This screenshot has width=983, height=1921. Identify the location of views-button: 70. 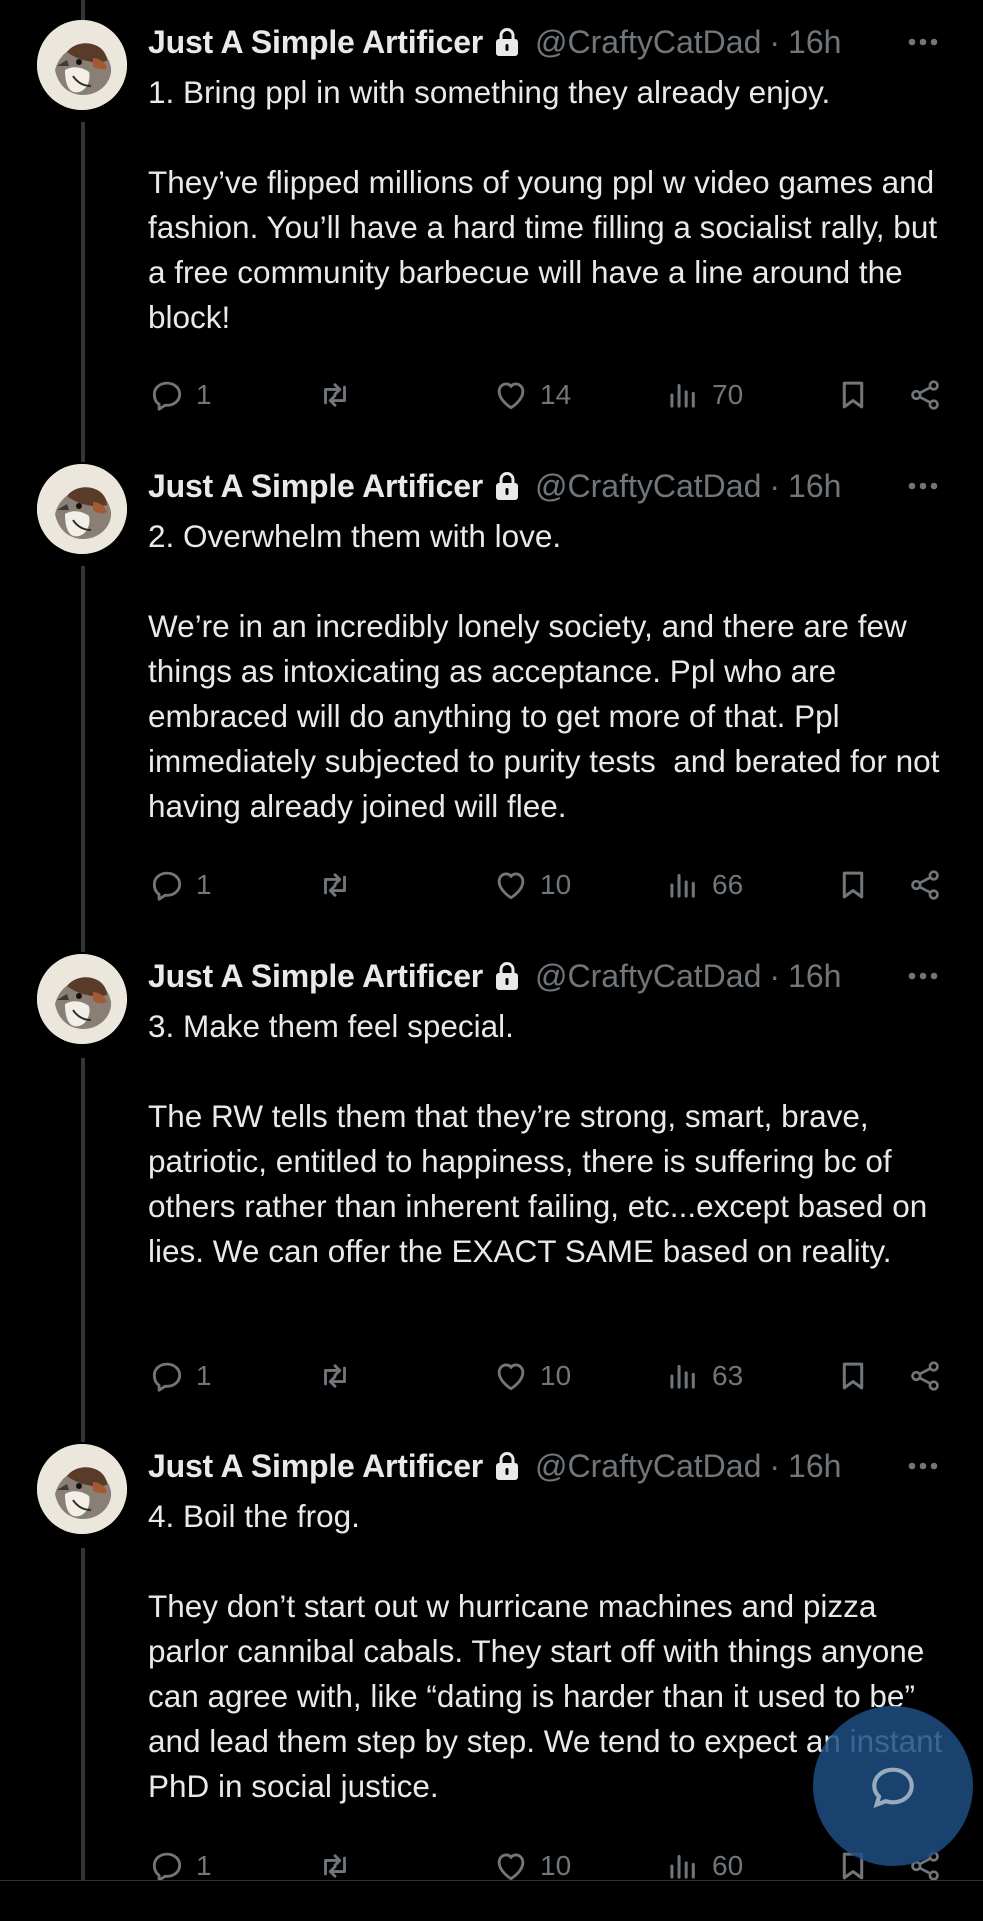
(703, 395).